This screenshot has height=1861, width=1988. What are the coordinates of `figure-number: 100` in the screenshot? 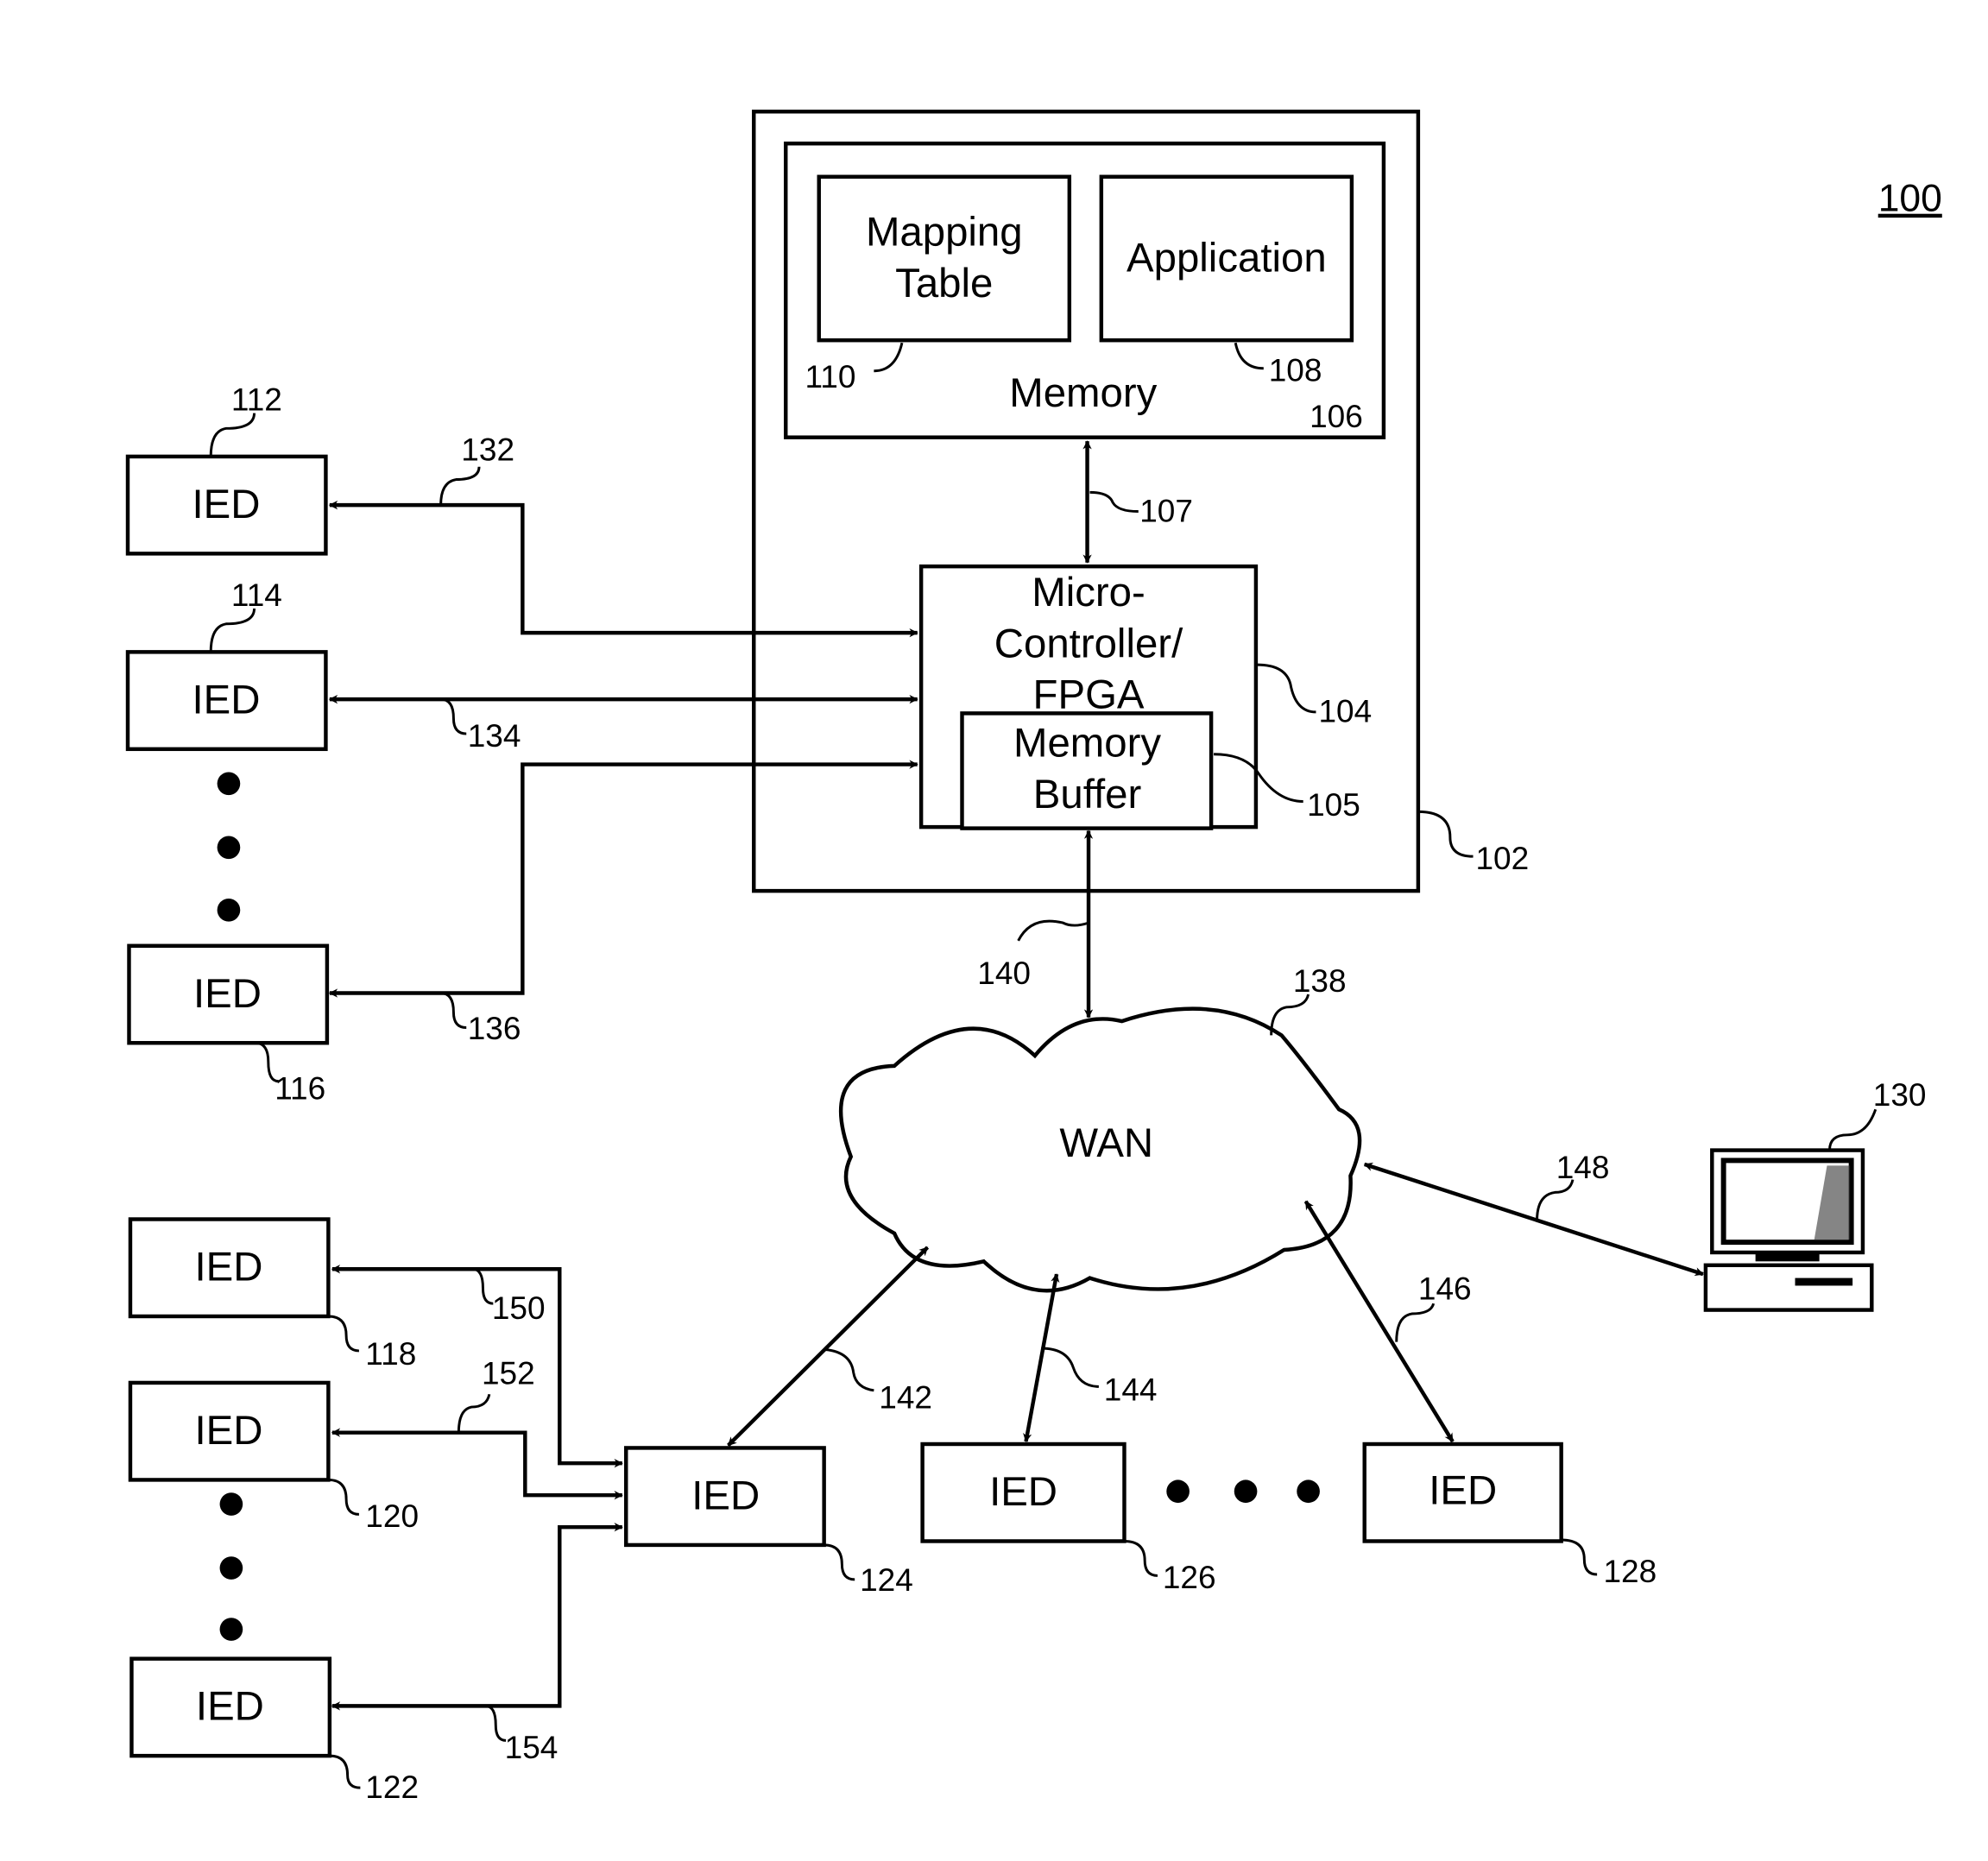 It's located at (1910, 199).